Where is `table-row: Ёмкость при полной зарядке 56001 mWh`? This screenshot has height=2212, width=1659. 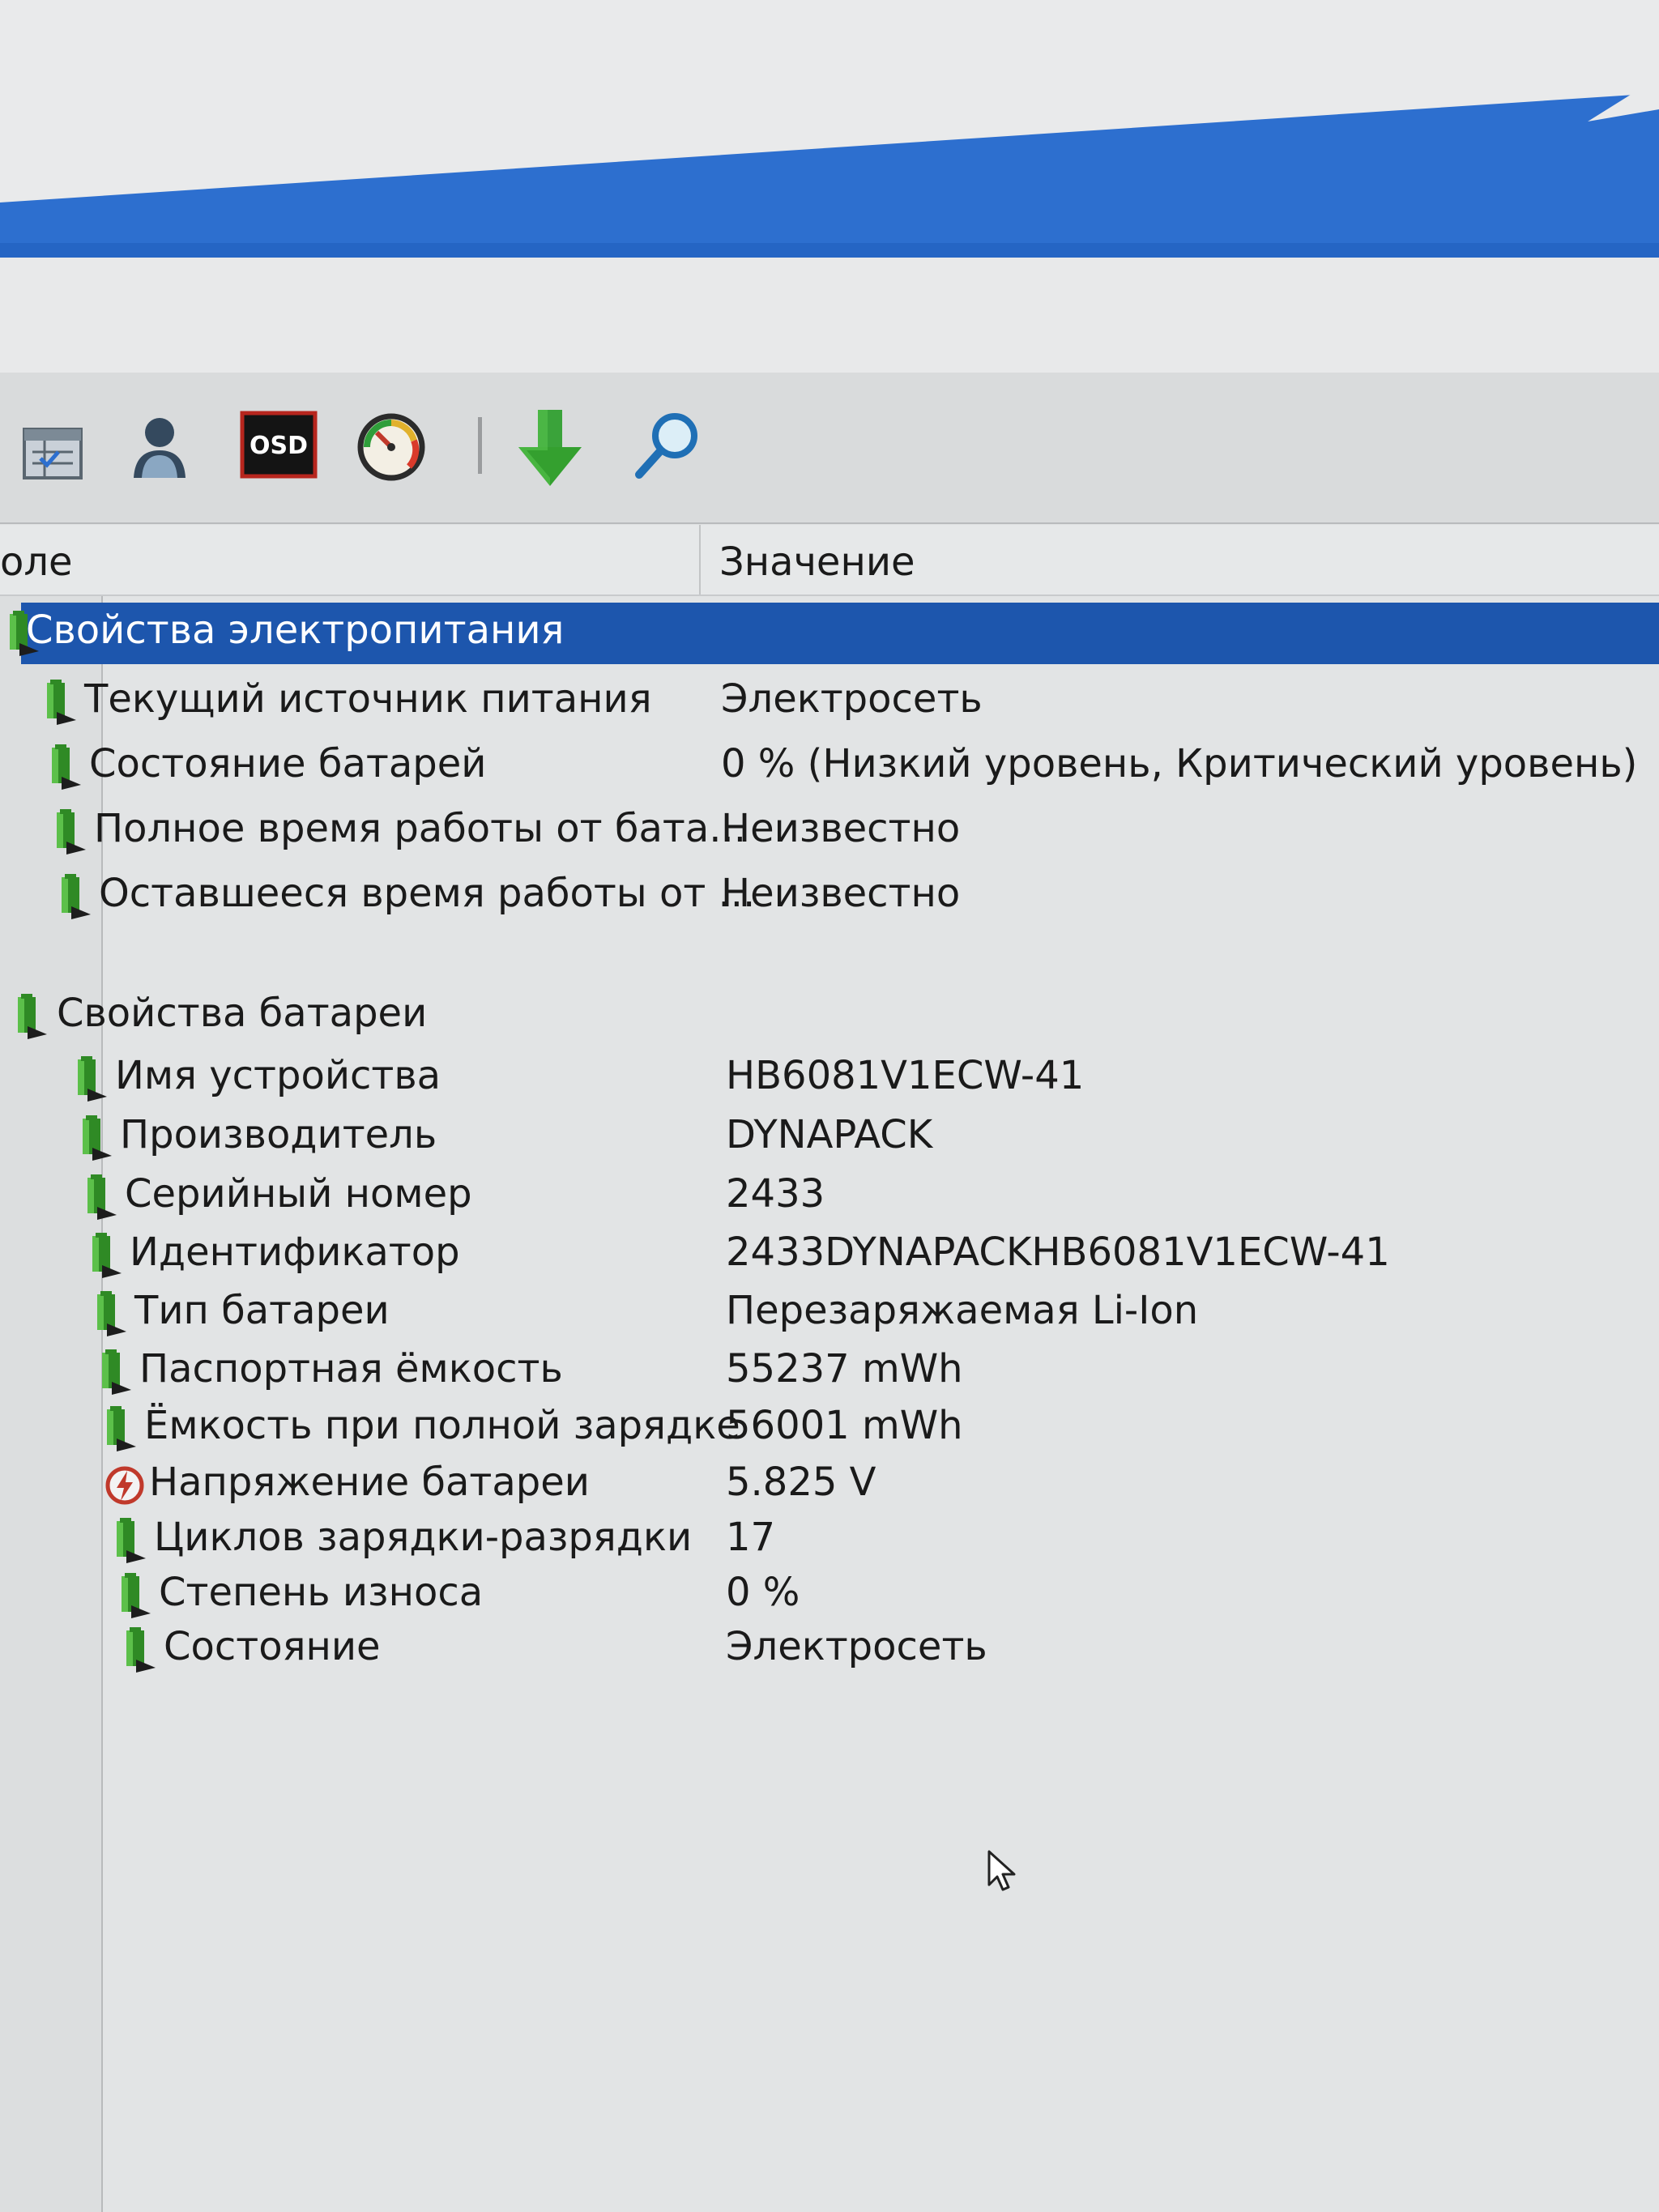
table-row: Ёмкость при полной зарядке 56001 mWh is located at coordinates (829, 1427).